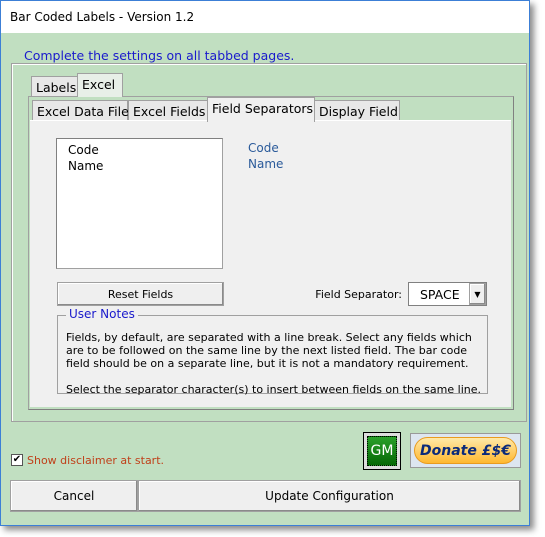  What do you see at coordinates (80, 110) in the screenshot?
I see `tab-excel-data-file: Excel Data File` at bounding box center [80, 110].